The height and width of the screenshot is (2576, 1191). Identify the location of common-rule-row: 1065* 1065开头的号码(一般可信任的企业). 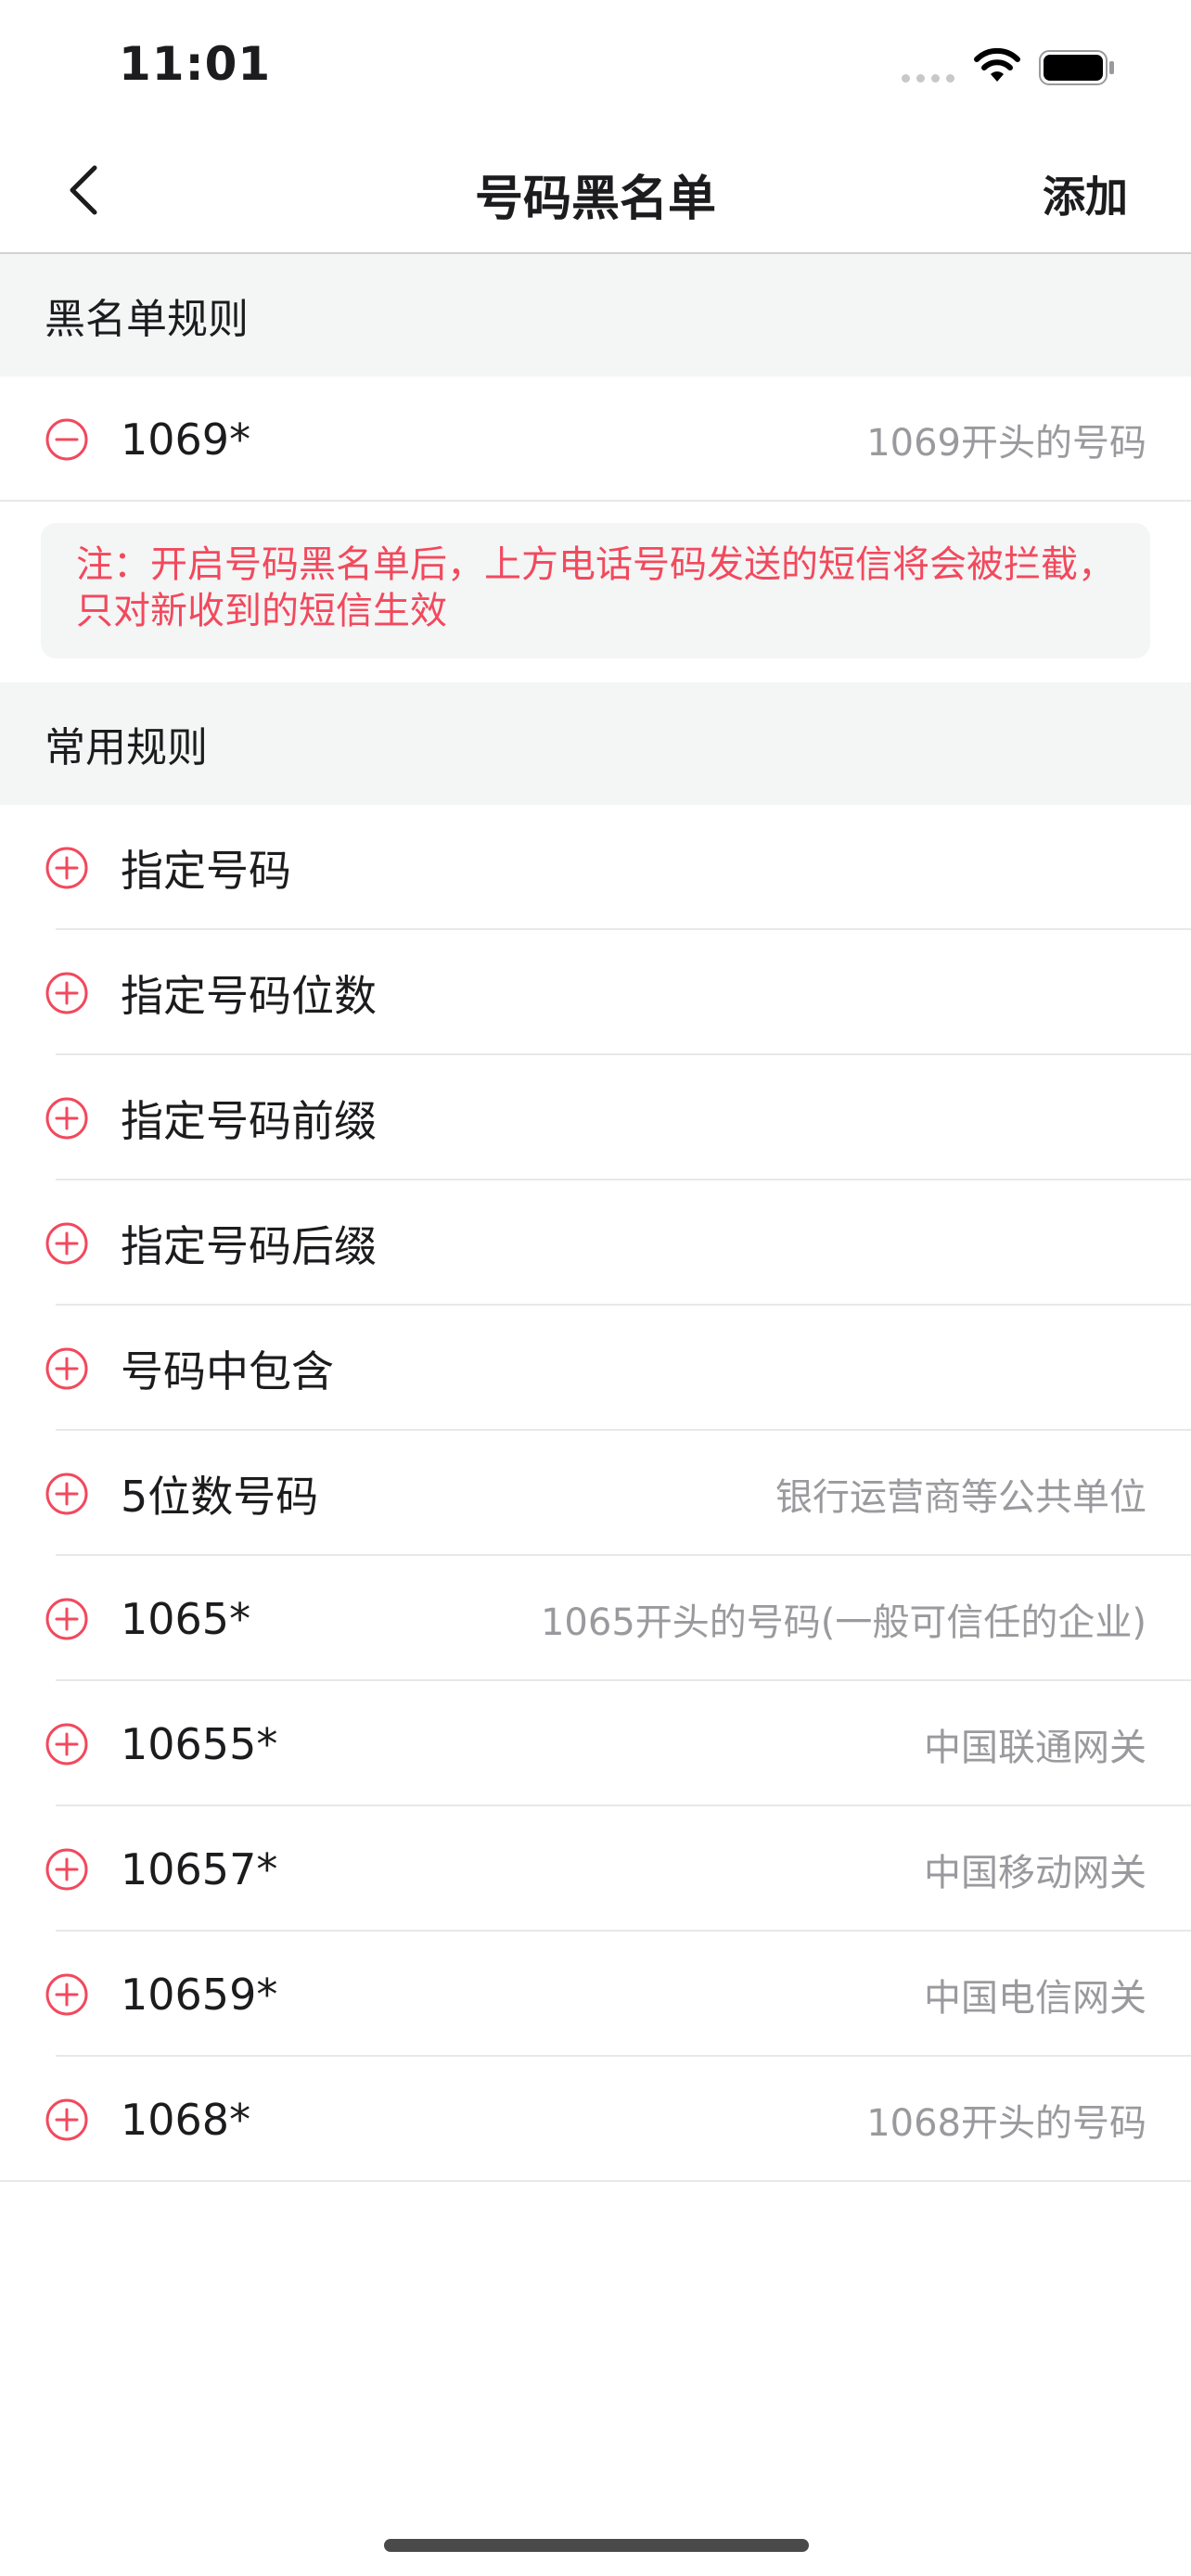
(595, 1619).